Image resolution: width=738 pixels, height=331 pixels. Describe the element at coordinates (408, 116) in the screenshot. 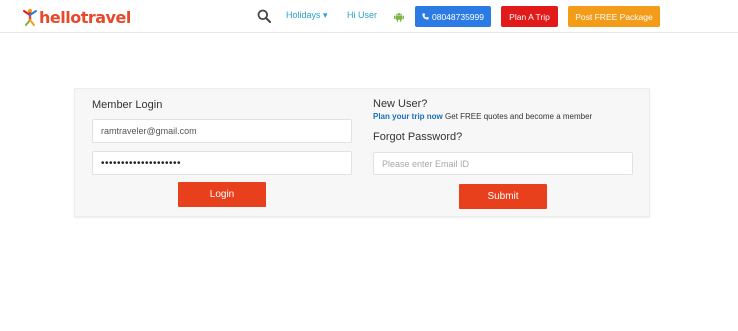

I see `plan-trip-link: Plan your trip now` at that location.